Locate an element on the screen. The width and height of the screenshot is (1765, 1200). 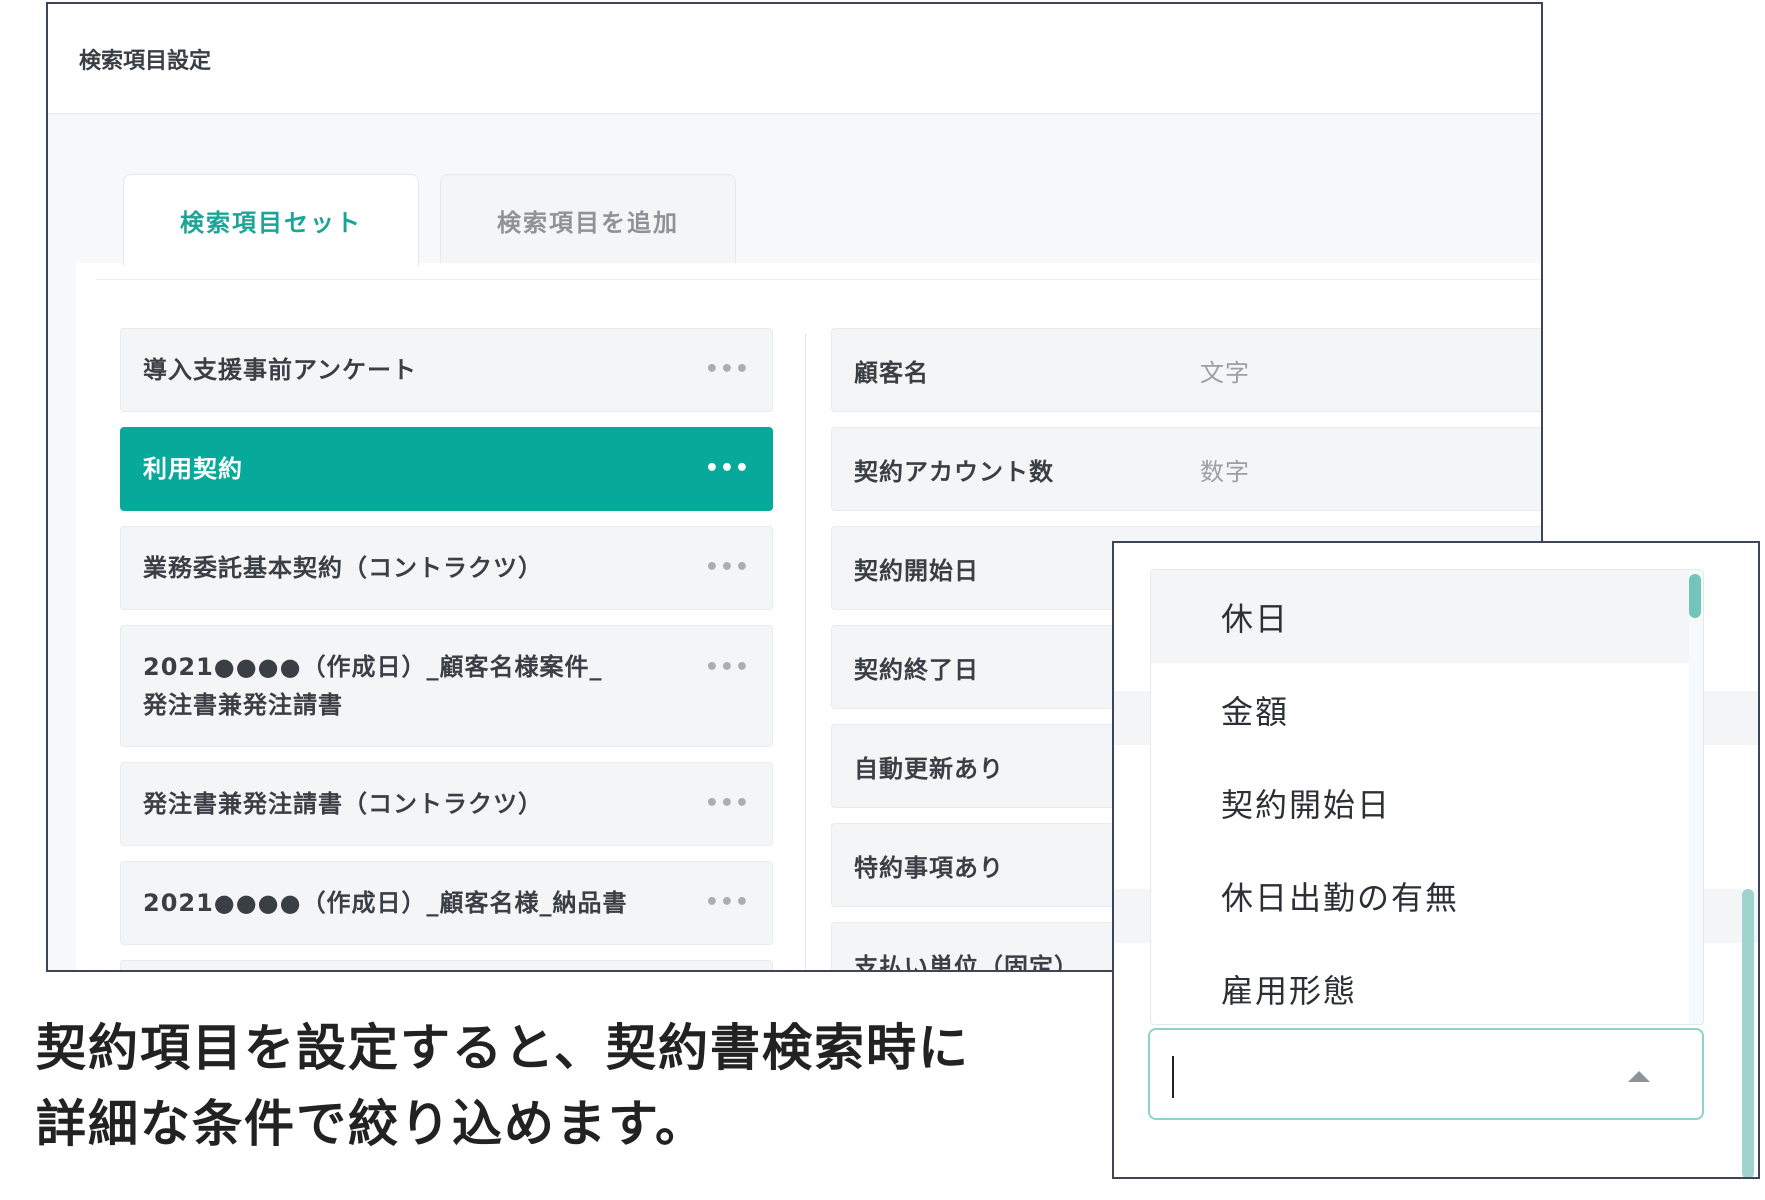
content-divider is located at coordinates (818, 279).